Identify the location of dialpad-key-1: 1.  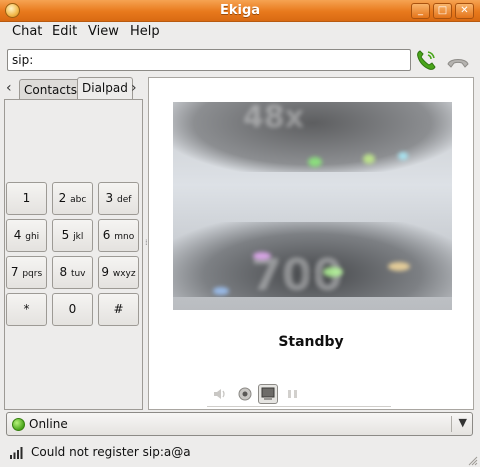
(26, 198).